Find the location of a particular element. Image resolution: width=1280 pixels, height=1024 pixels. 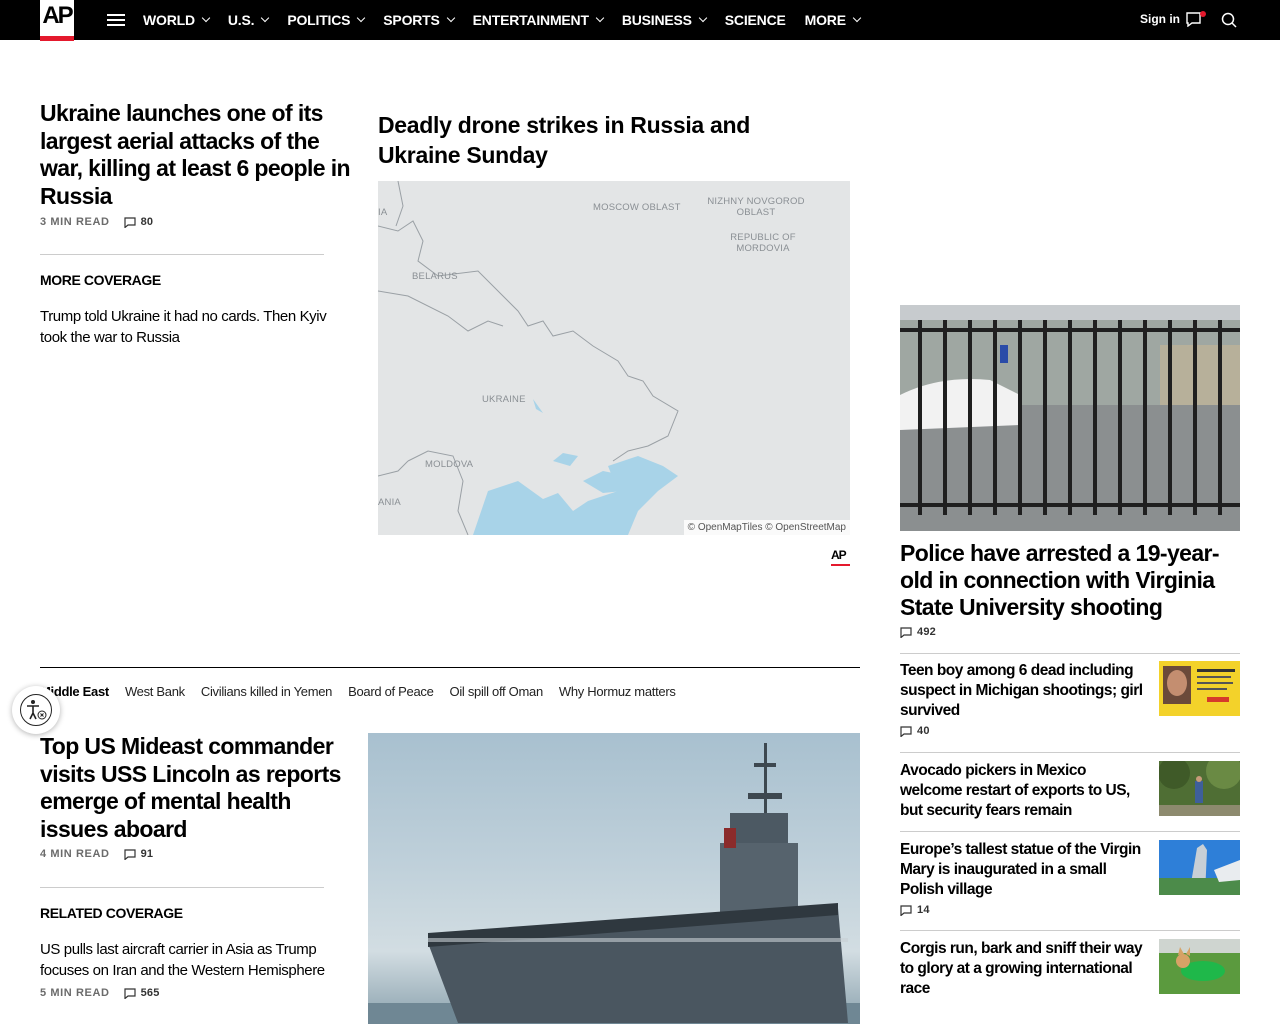

more-coverage-label: MORE COVERAGE is located at coordinates (100, 280).